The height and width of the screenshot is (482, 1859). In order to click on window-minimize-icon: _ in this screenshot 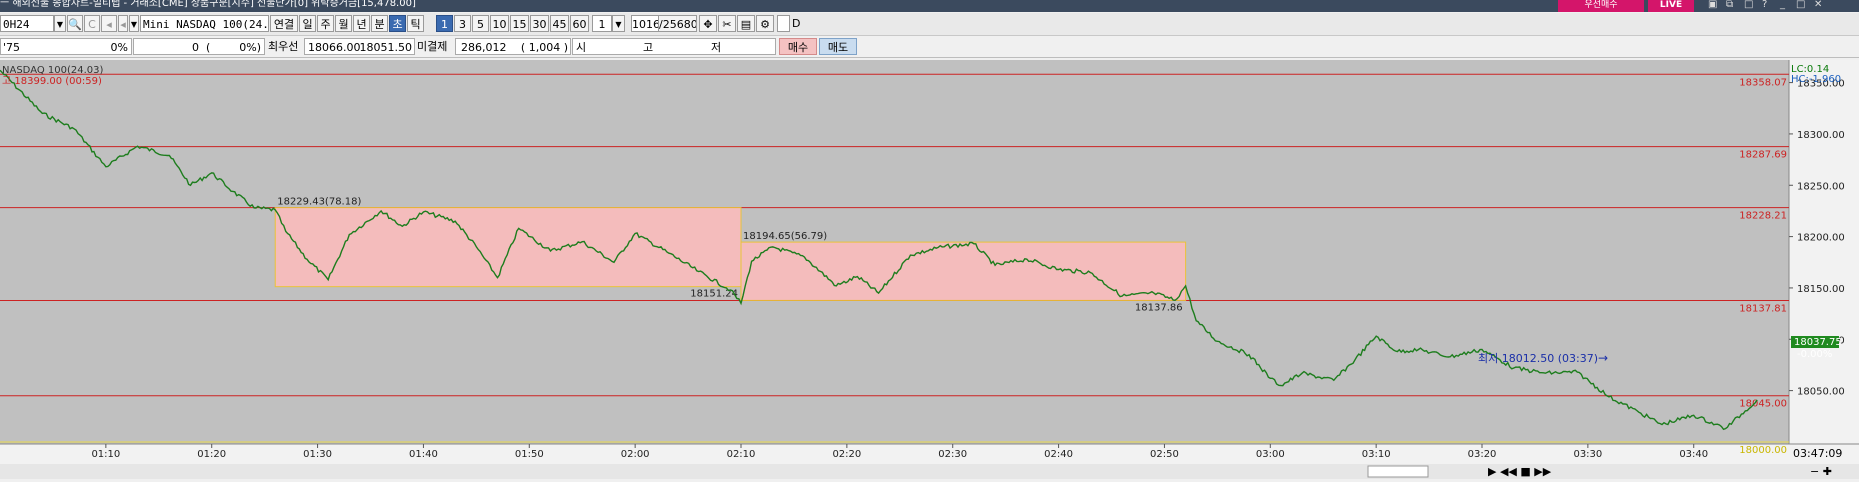, I will do `click(1782, 5)`.